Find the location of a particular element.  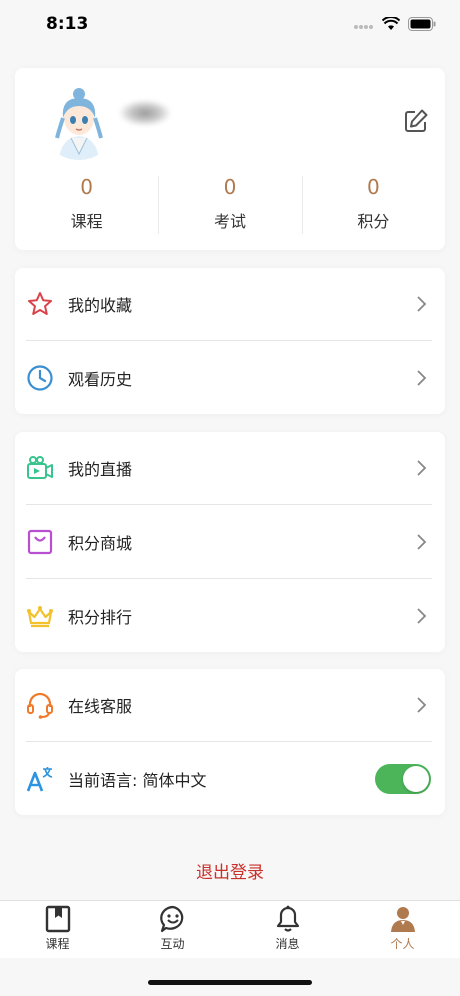

menu-item-label: 在线客服 is located at coordinates (100, 706).